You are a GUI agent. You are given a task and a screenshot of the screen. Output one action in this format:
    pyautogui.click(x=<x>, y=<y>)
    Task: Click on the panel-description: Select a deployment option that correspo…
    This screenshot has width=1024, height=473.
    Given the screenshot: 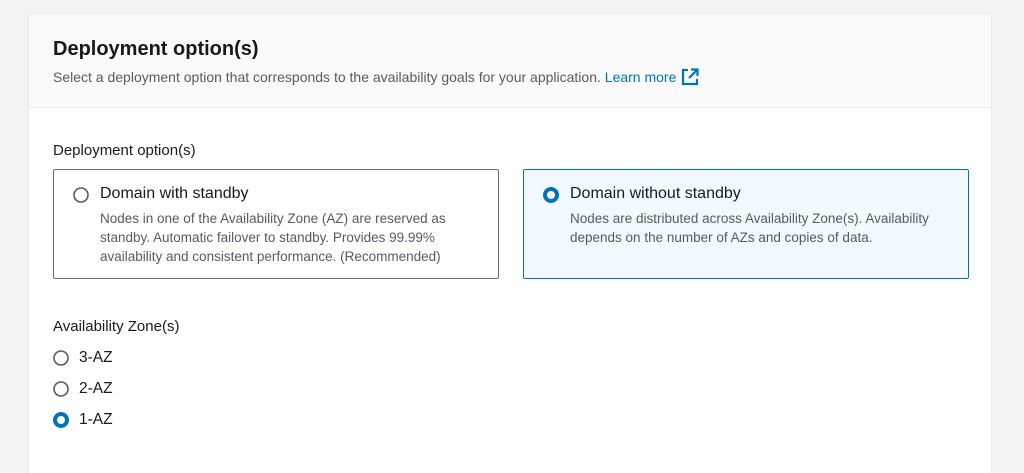 What is the action you would take?
    pyautogui.click(x=376, y=77)
    